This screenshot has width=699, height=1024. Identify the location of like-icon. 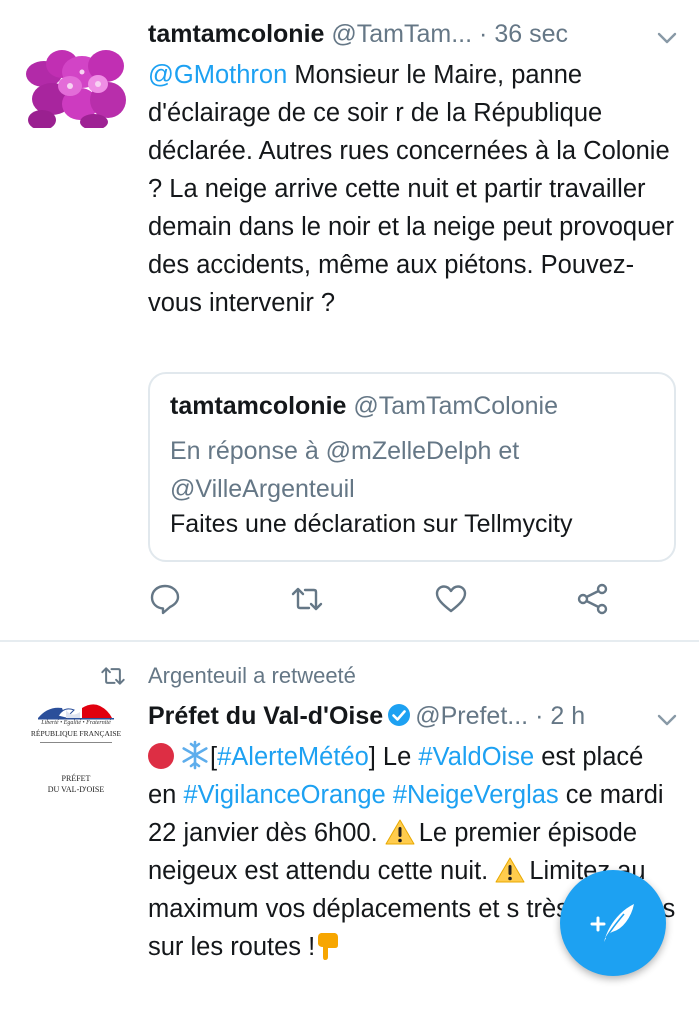
(451, 599).